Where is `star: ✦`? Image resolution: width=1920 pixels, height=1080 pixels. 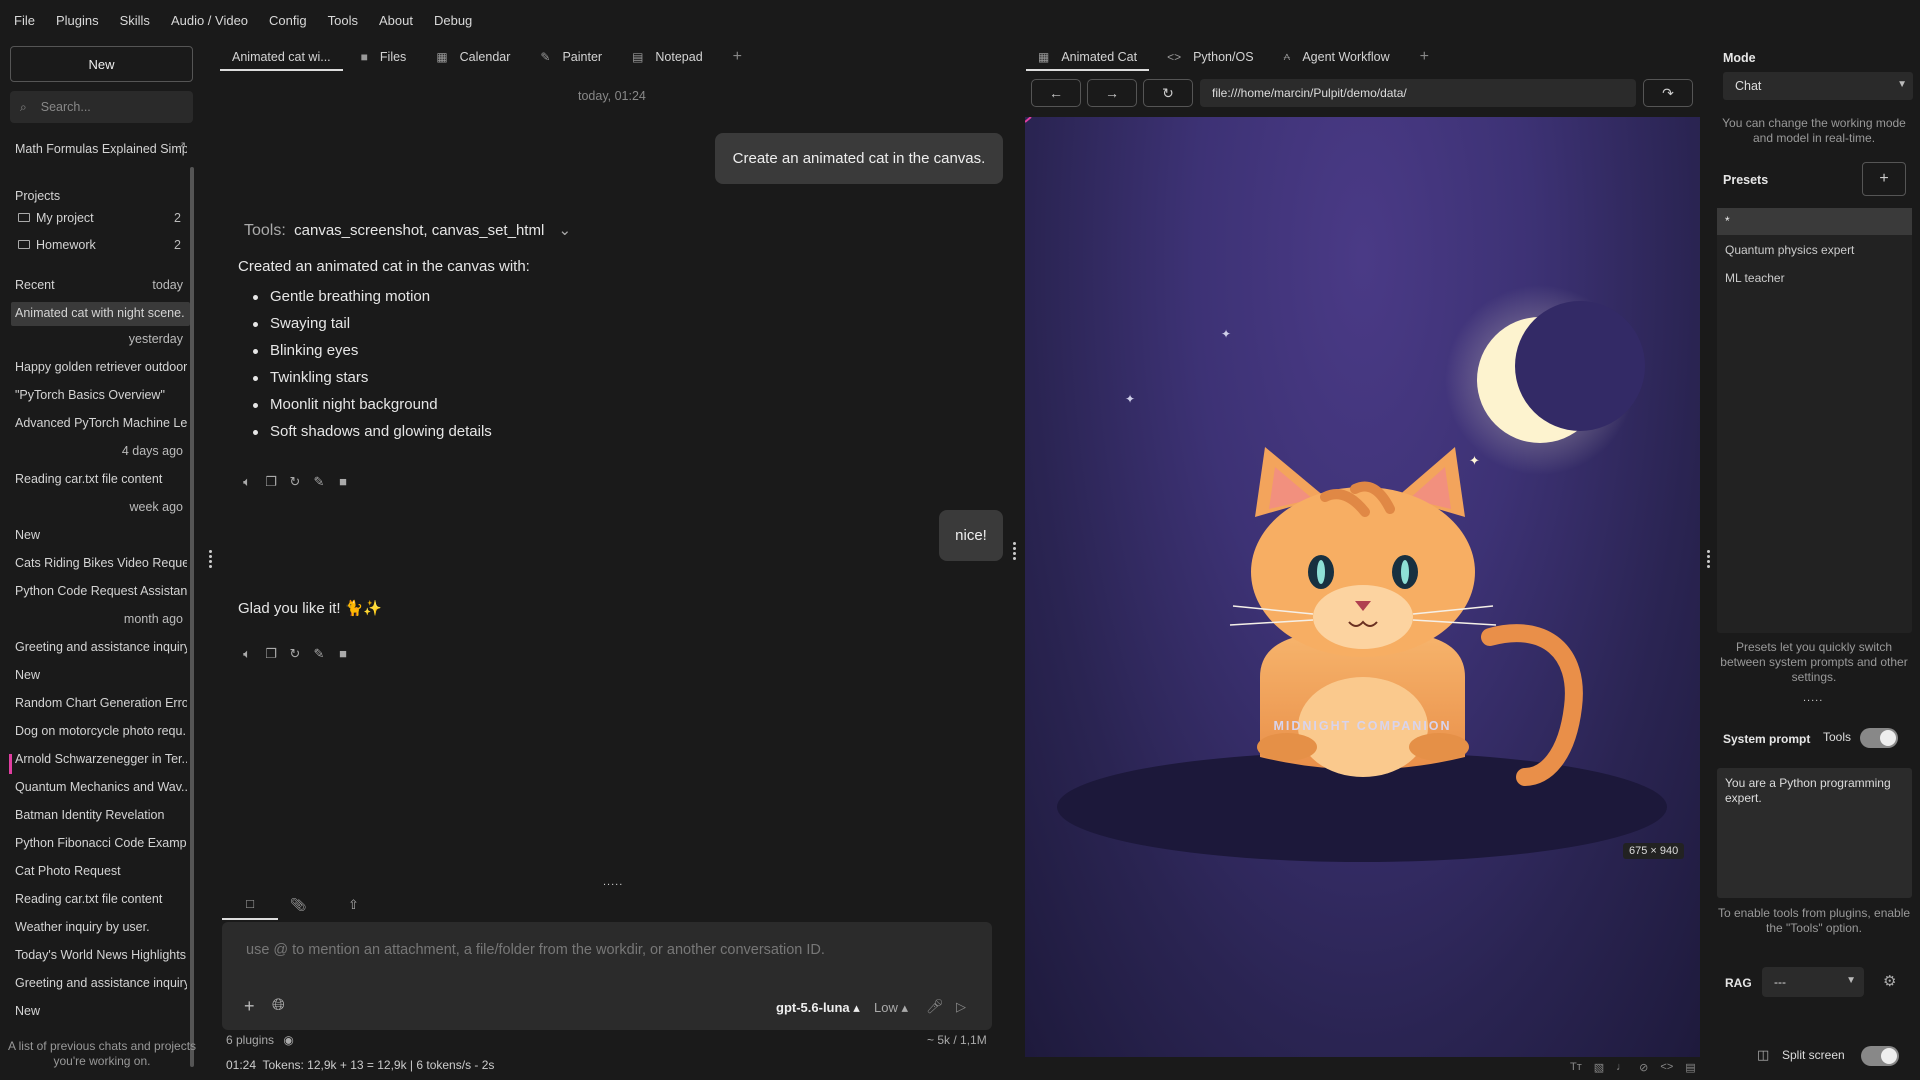 star: ✦ is located at coordinates (1474, 461).